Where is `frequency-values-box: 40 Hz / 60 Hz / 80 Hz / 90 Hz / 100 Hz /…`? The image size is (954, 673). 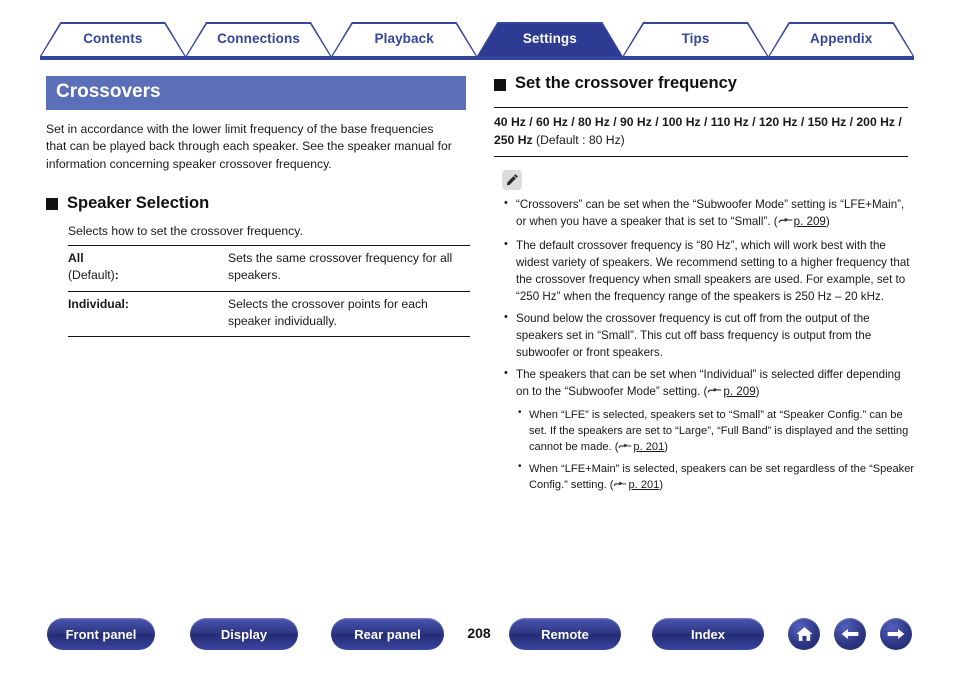
frequency-values-box: 40 Hz / 60 Hz / 80 Hz / 90 Hz / 100 Hz /… is located at coordinates (701, 132).